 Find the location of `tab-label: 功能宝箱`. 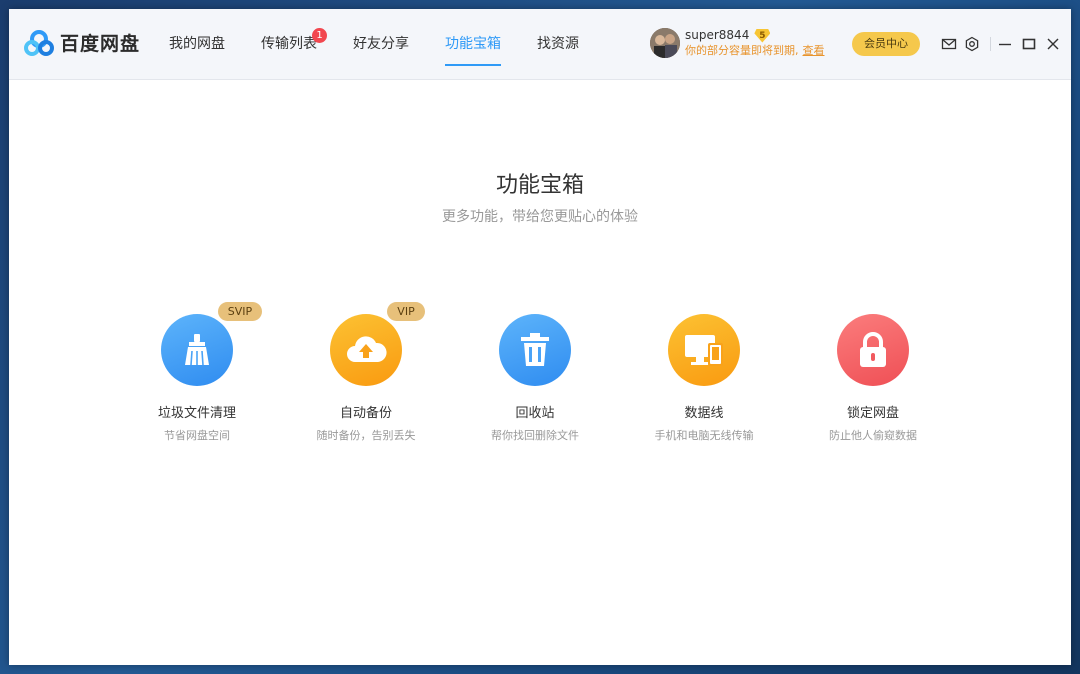

tab-label: 功能宝箱 is located at coordinates (473, 44).